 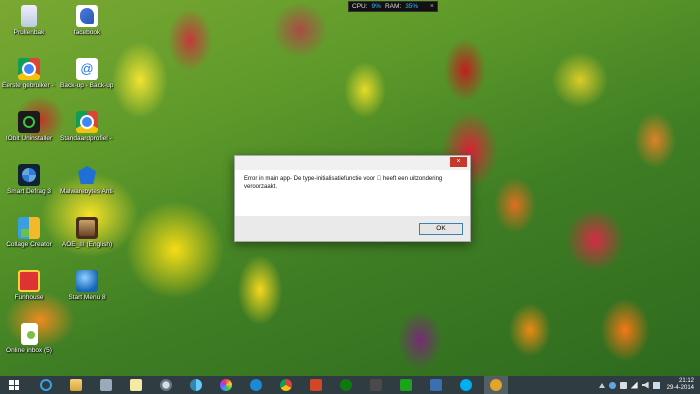 I want to click on clock-time: 21:12, so click(x=686, y=381).